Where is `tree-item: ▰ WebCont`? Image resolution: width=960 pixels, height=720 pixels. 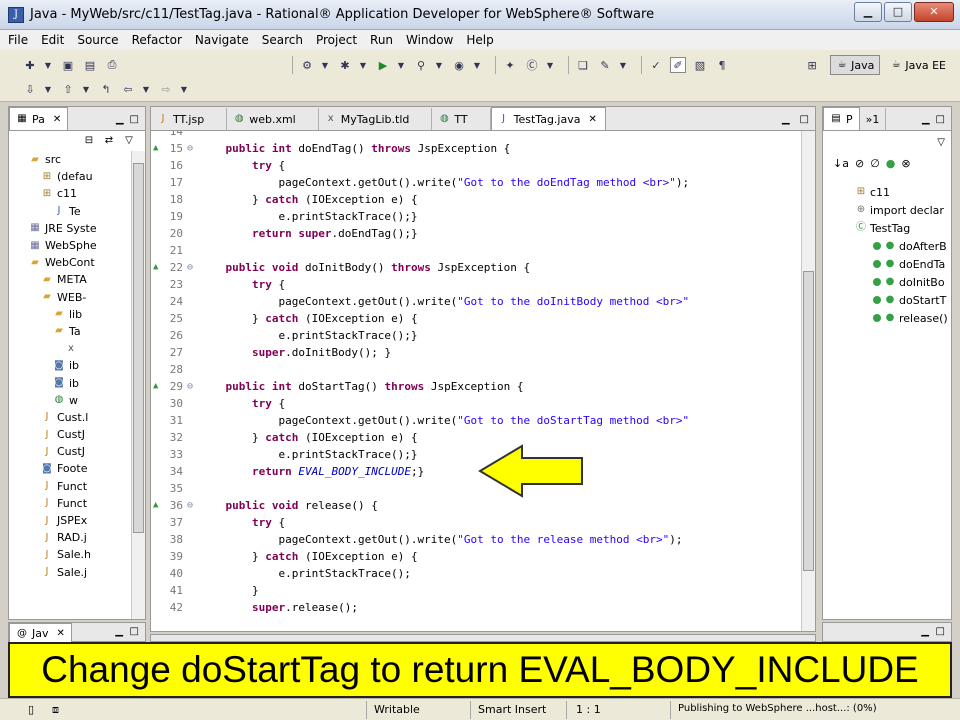
tree-item: ▰ WebCont is located at coordinates (70, 262).